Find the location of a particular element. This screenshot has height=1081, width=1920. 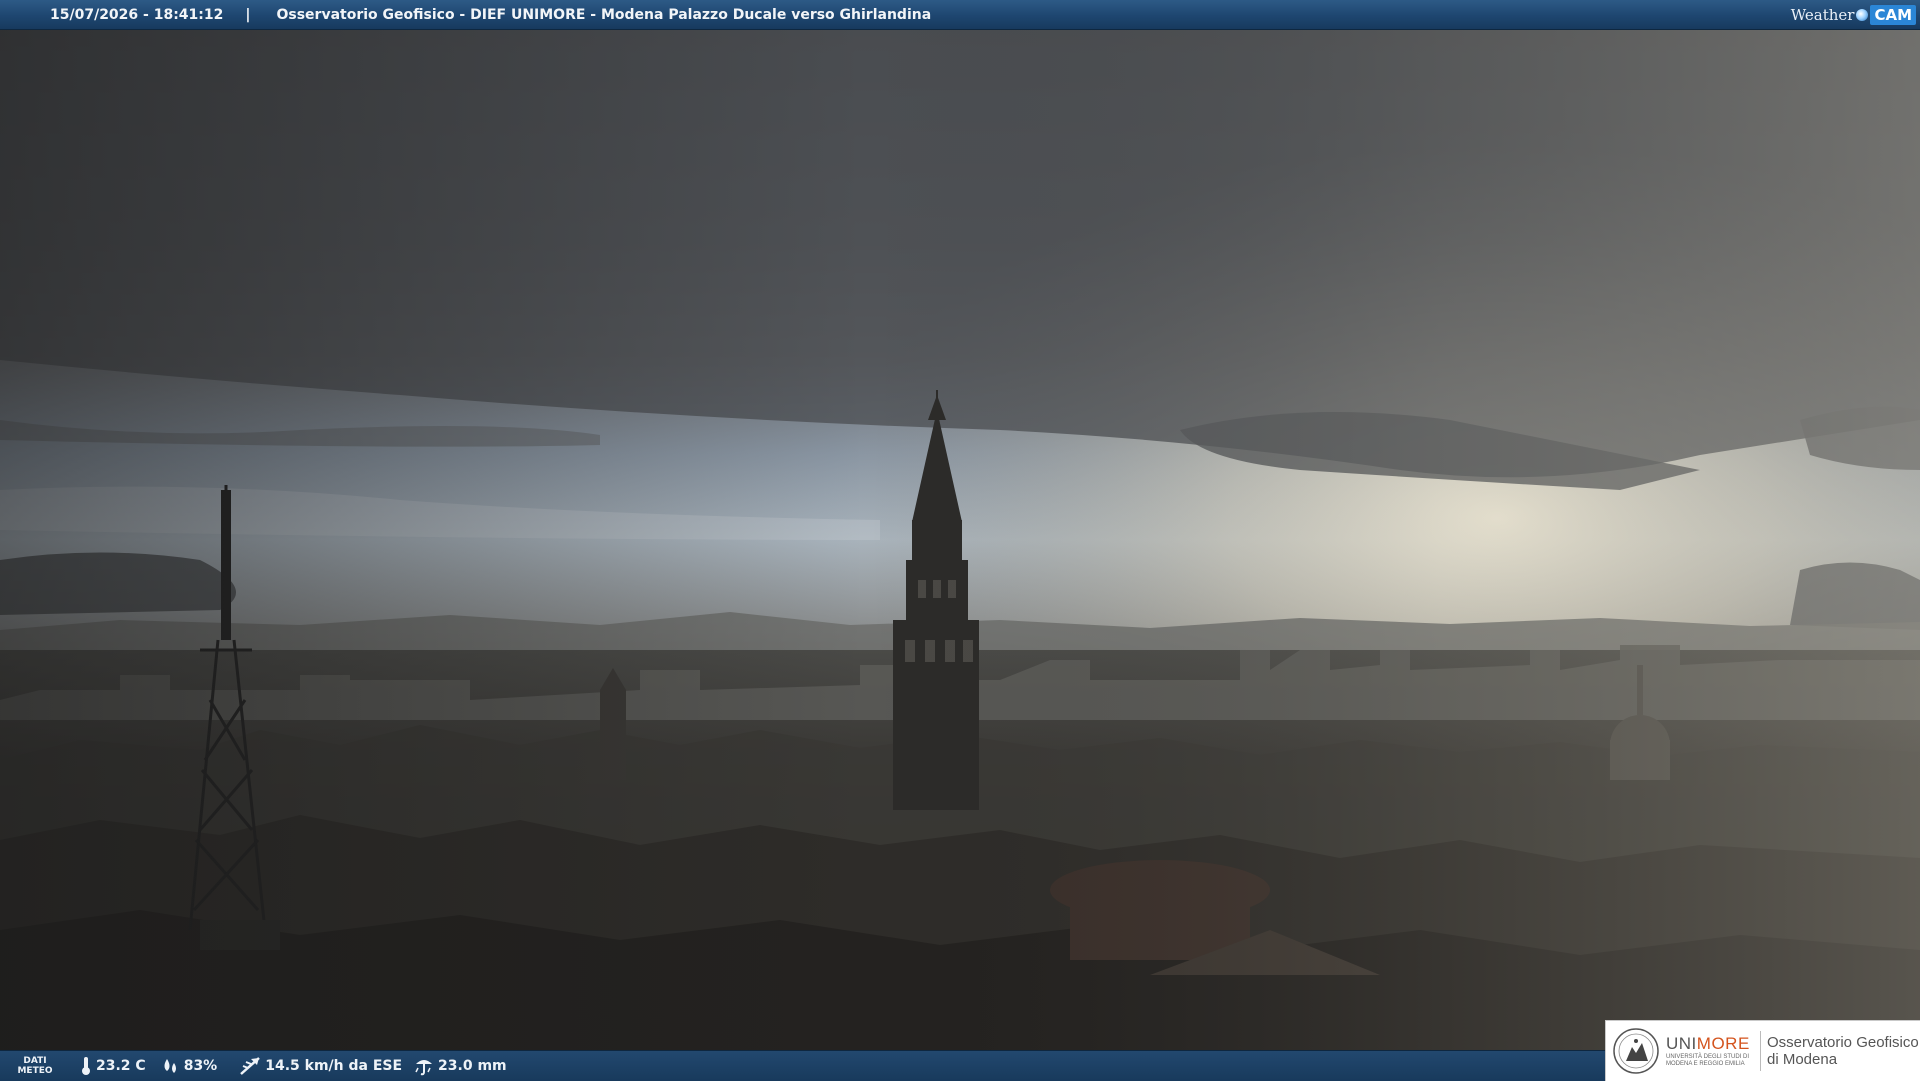

meteo-label-line2: METEO is located at coordinates (35, 1071).